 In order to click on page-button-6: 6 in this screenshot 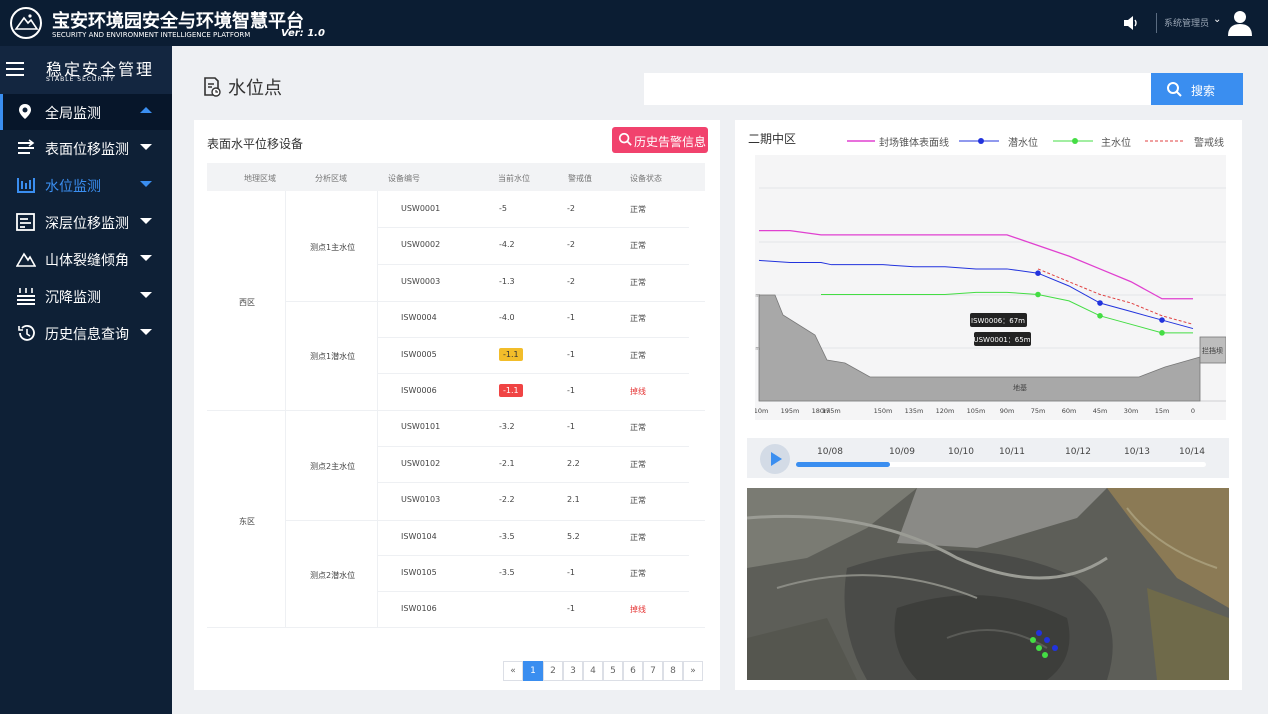, I will do `click(633, 671)`.